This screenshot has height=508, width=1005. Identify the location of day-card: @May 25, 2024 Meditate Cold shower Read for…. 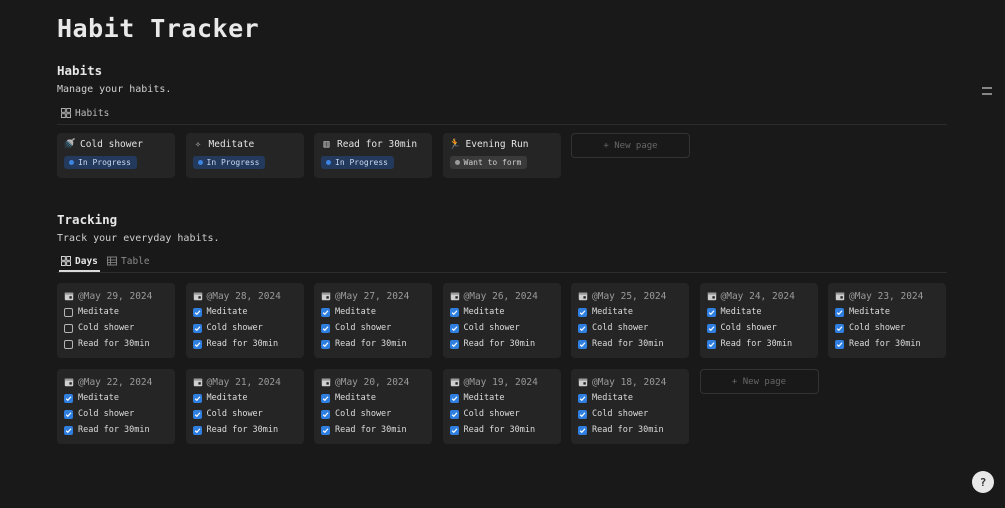
(630, 320).